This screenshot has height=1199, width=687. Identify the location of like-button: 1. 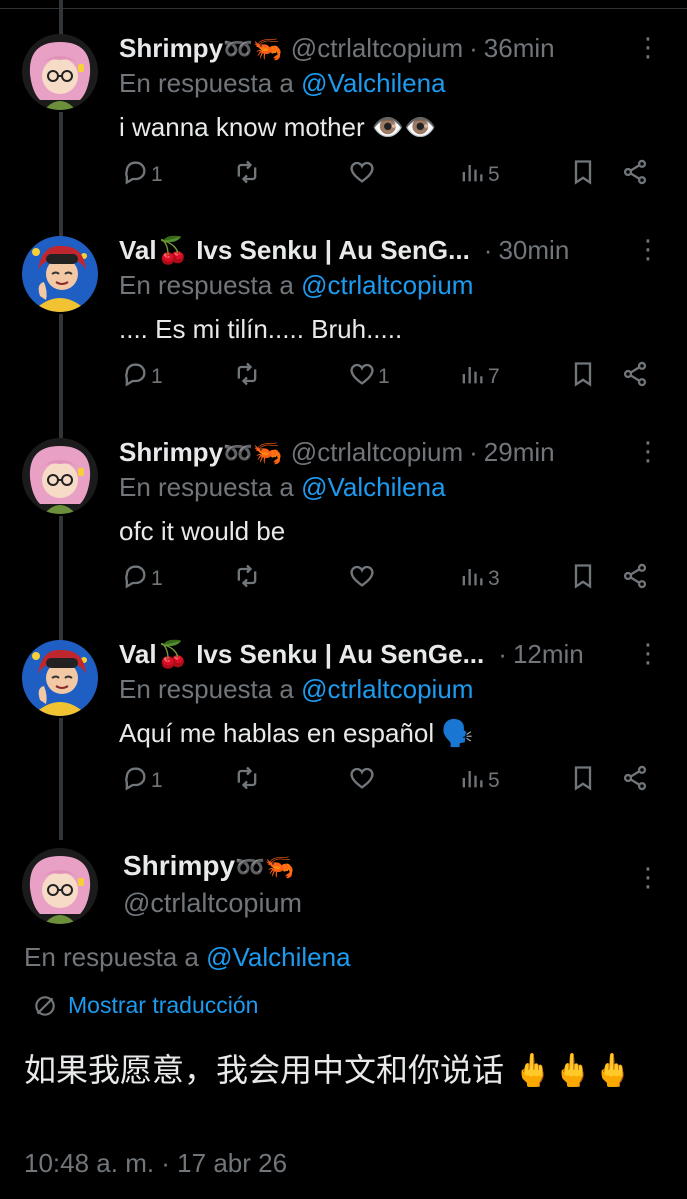
(368, 377).